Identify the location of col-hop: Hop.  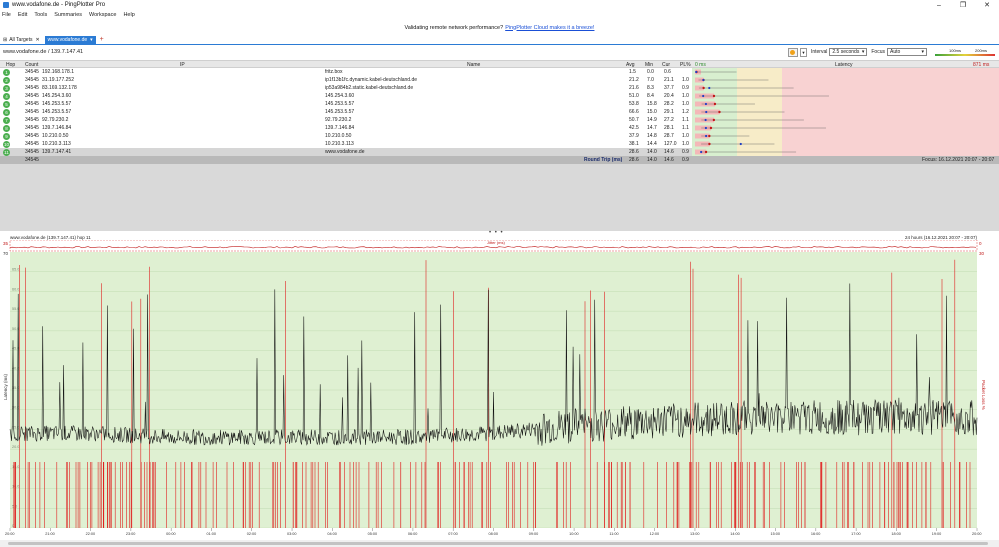
(10, 65).